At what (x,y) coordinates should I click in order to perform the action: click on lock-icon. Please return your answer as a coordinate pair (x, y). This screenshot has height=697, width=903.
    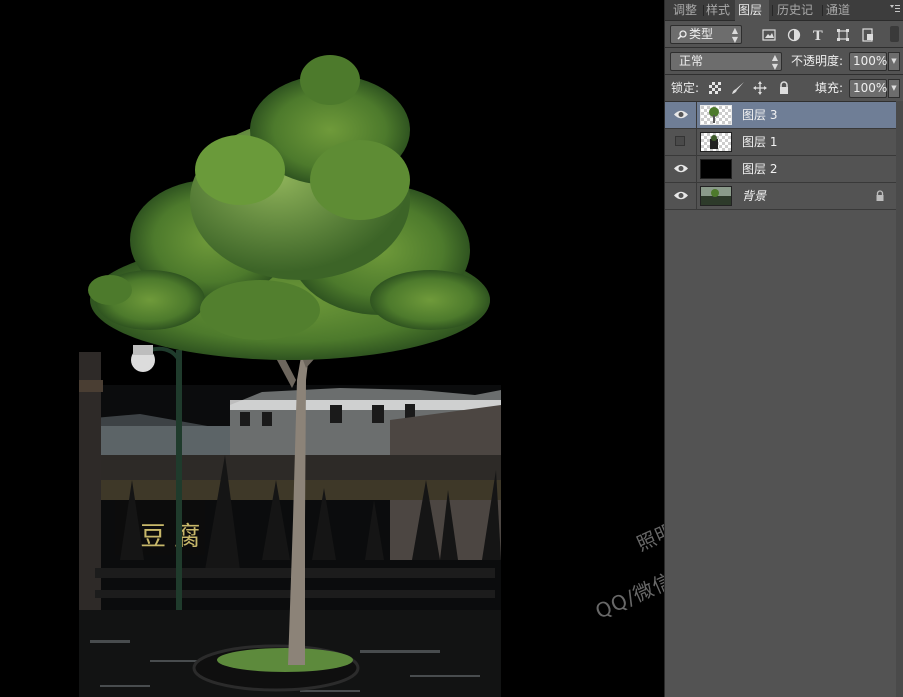
    Looking at the image, I should click on (880, 195).